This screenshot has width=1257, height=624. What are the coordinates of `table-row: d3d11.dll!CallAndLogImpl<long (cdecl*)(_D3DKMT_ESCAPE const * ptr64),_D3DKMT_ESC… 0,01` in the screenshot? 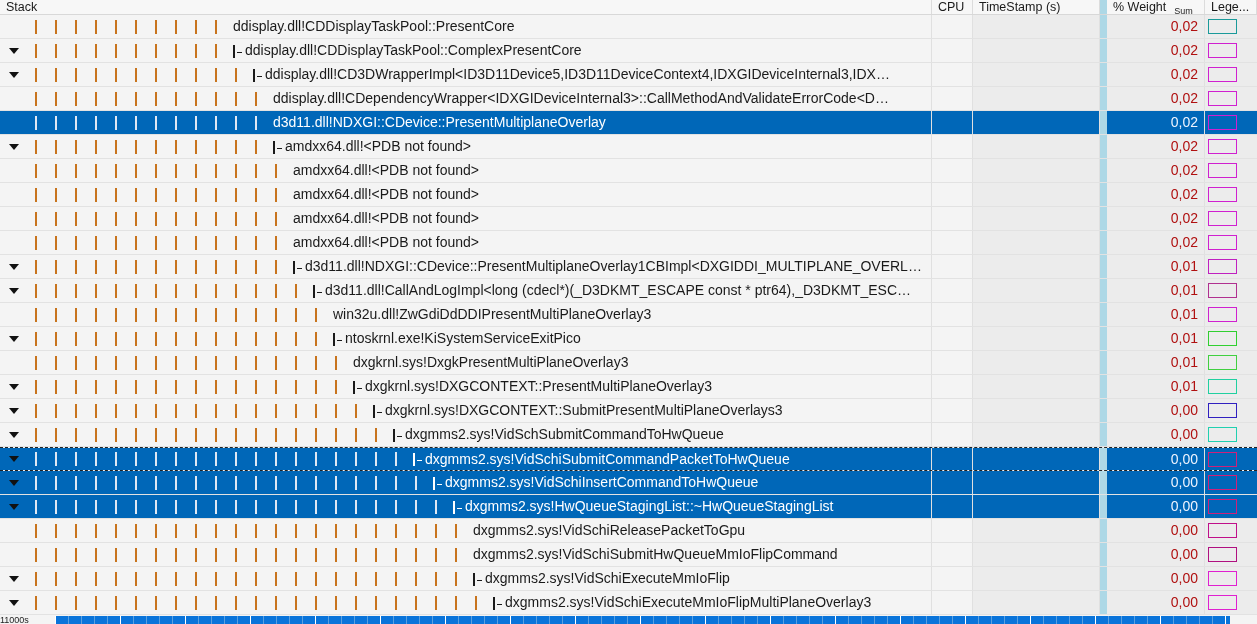 It's located at (628, 291).